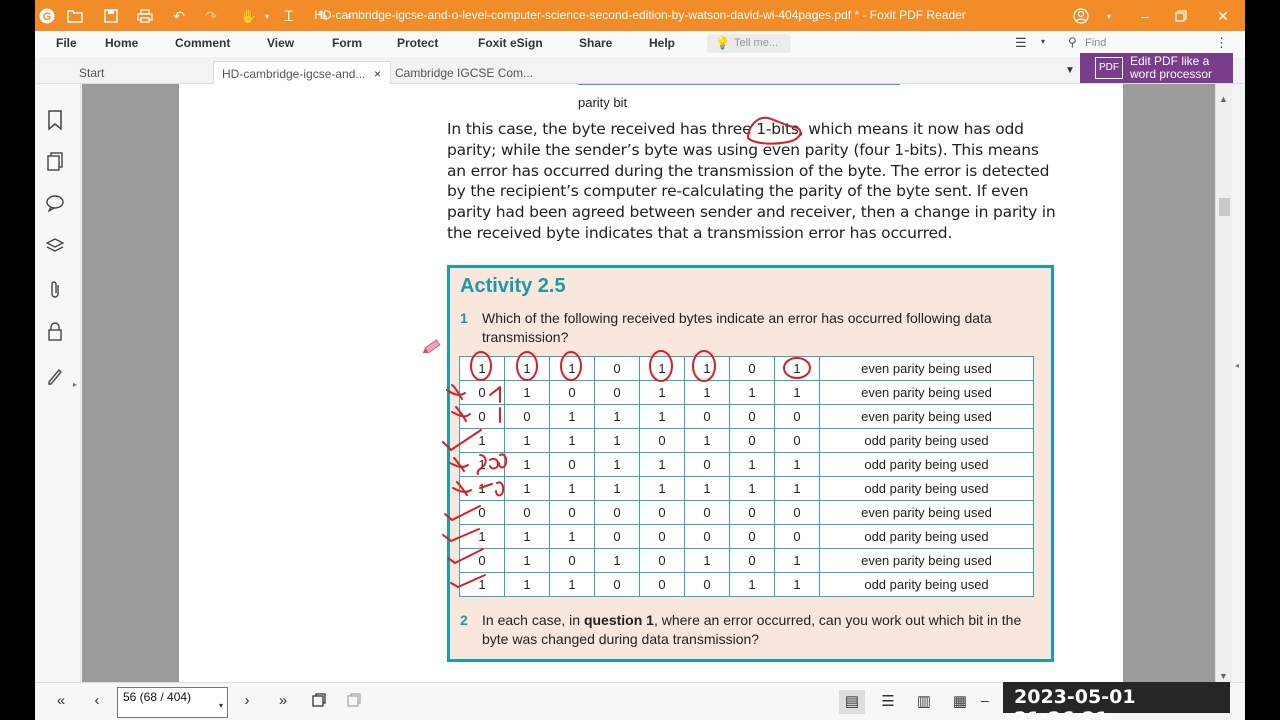  Describe the element at coordinates (1224, 207) in the screenshot. I see `scroll-thumb` at that location.